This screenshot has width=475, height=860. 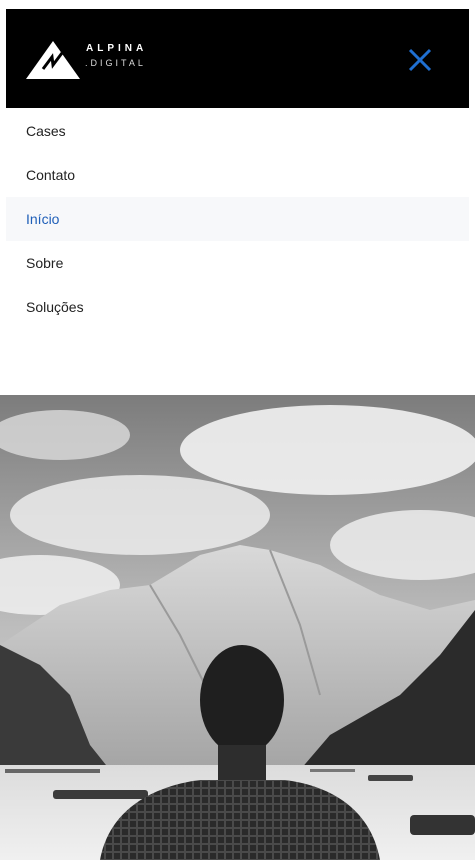 I want to click on mountain-icon, so click(x=53, y=60).